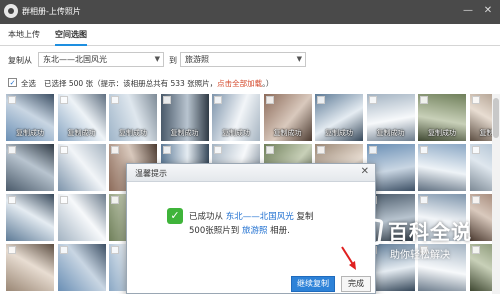 This screenshot has height=294, width=500. What do you see at coordinates (131, 83) in the screenshot?
I see `selection-status-text: 已选择 500 张（提示：该相册总共有 533 张照片，` at bounding box center [131, 83].